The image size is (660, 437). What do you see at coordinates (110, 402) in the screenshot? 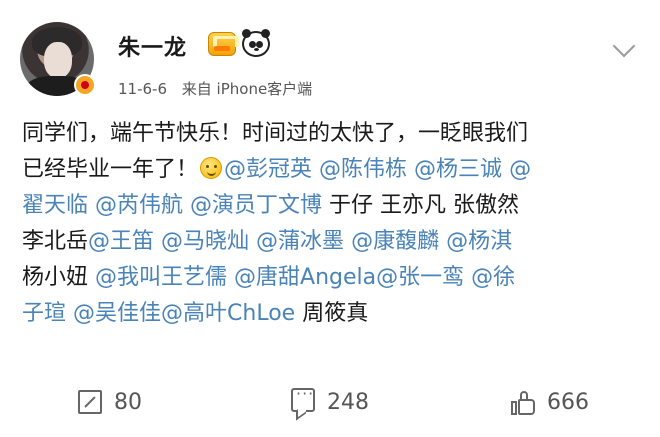
I see `repost-button: 80` at bounding box center [110, 402].